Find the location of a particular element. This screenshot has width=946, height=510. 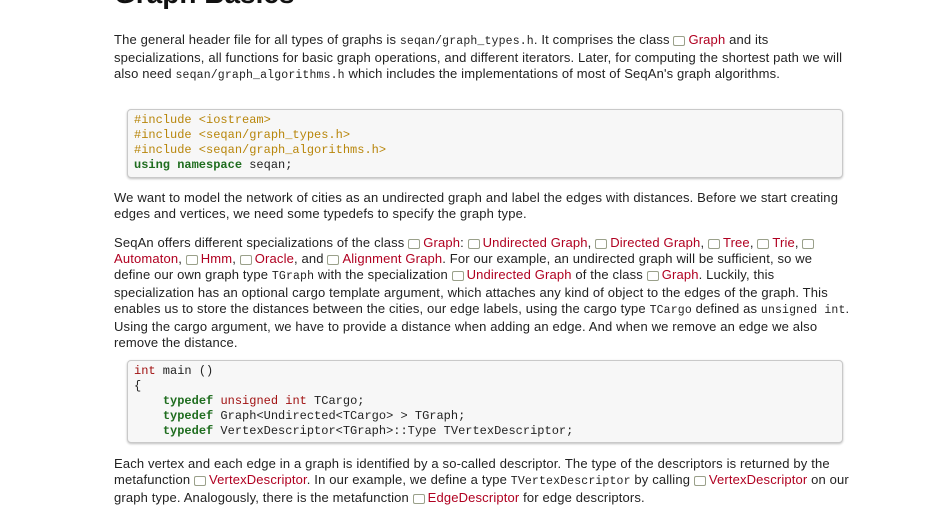

inline-code: TVertexDescriptor is located at coordinates (570, 481).